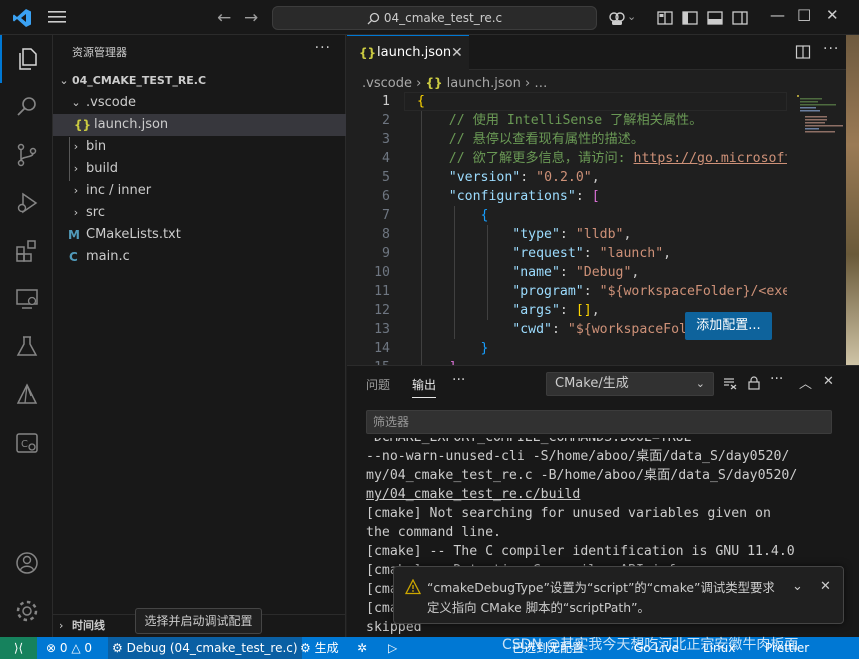 The image size is (859, 659). I want to click on cmake-icon, so click(26, 395).